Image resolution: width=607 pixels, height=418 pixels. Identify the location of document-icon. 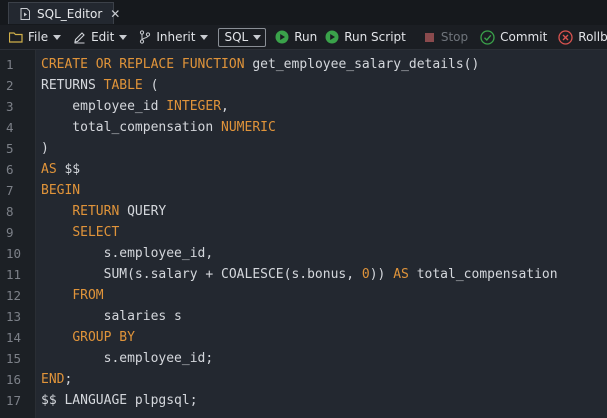
(25, 13).